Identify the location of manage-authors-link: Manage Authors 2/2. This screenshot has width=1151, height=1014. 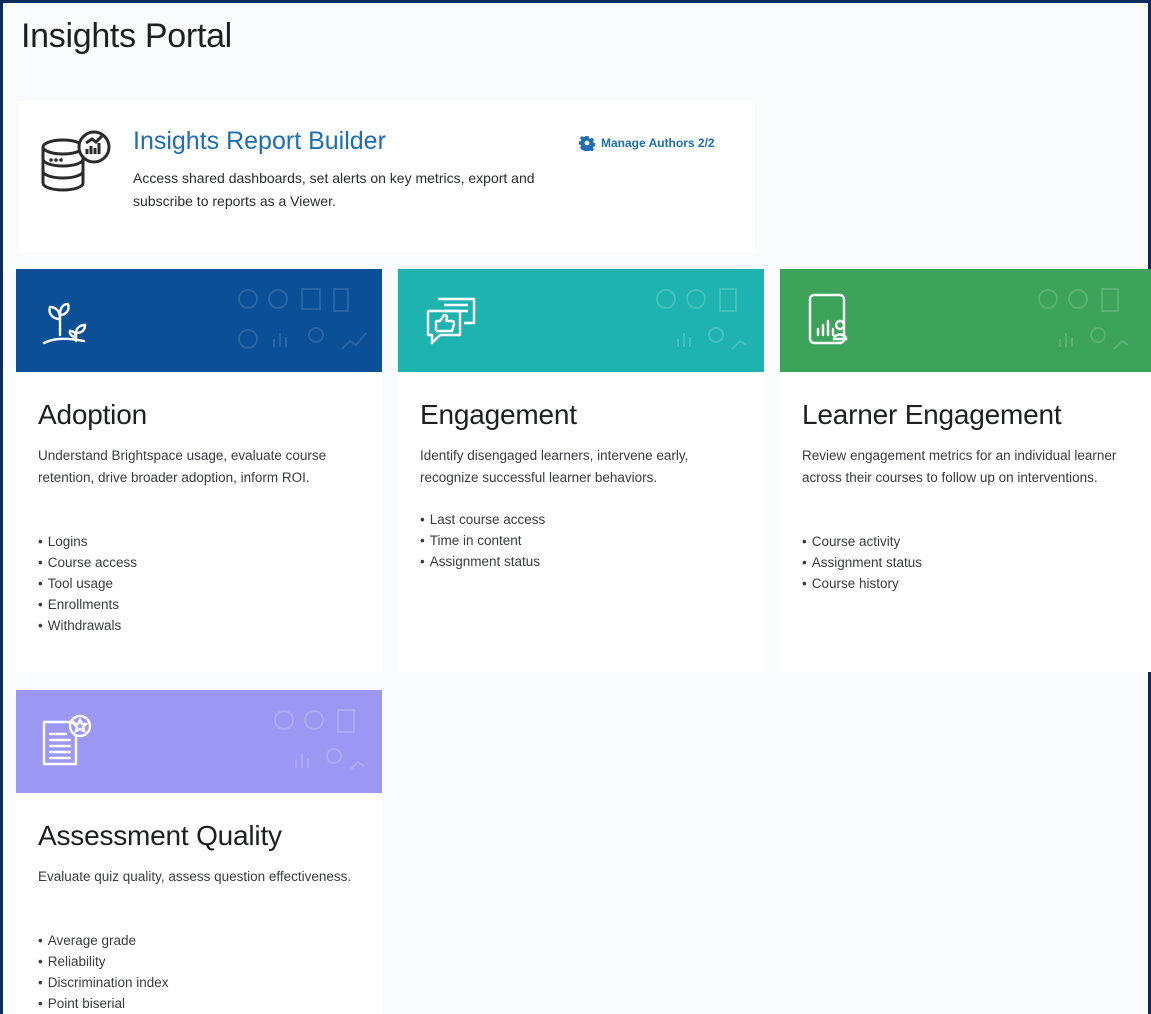
(647, 143).